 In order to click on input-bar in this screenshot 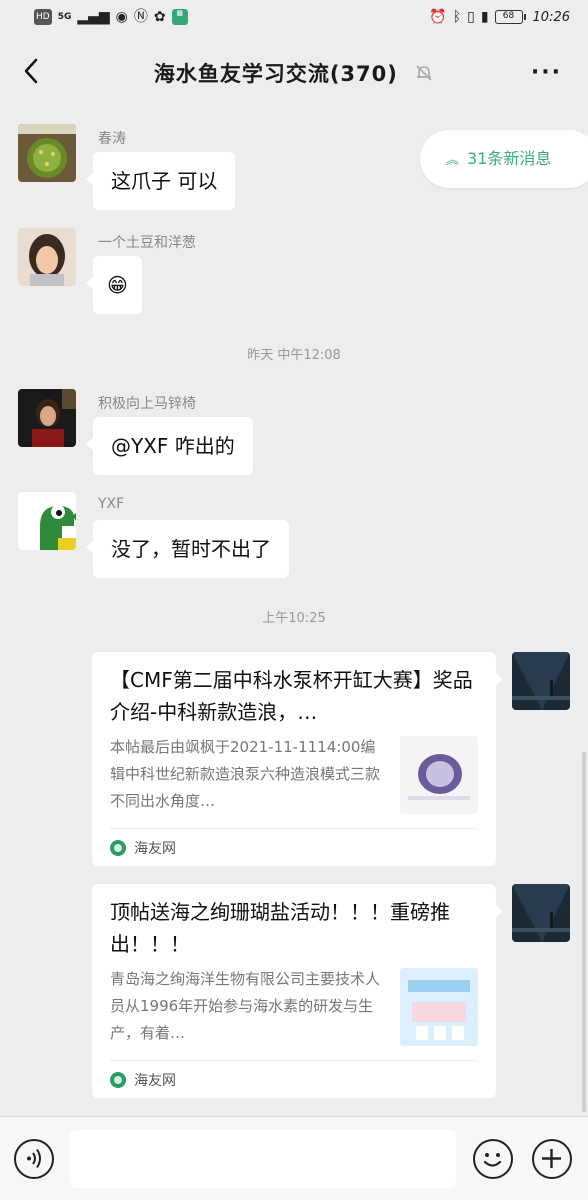, I will do `click(294, 1158)`.